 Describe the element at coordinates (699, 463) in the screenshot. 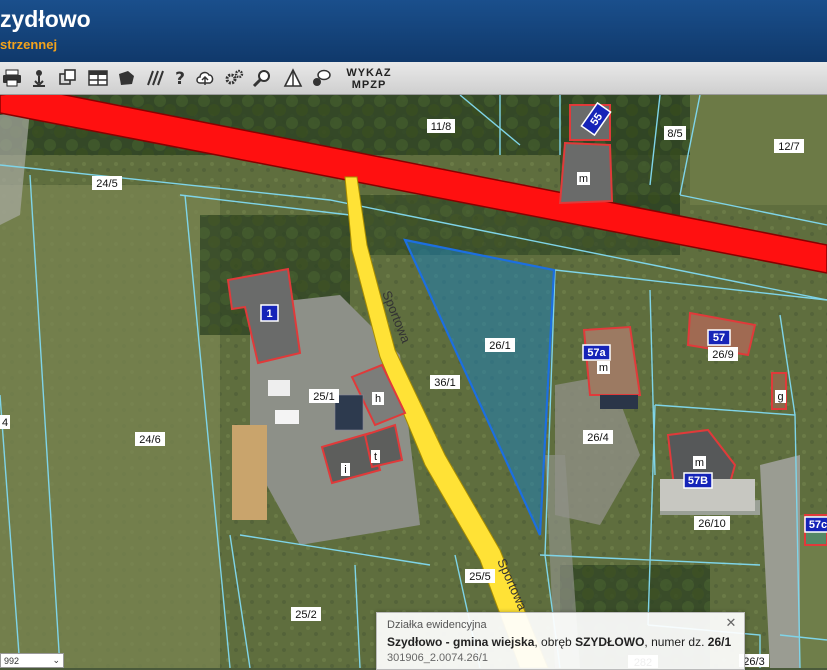

I see `letter-m-57b: m` at that location.